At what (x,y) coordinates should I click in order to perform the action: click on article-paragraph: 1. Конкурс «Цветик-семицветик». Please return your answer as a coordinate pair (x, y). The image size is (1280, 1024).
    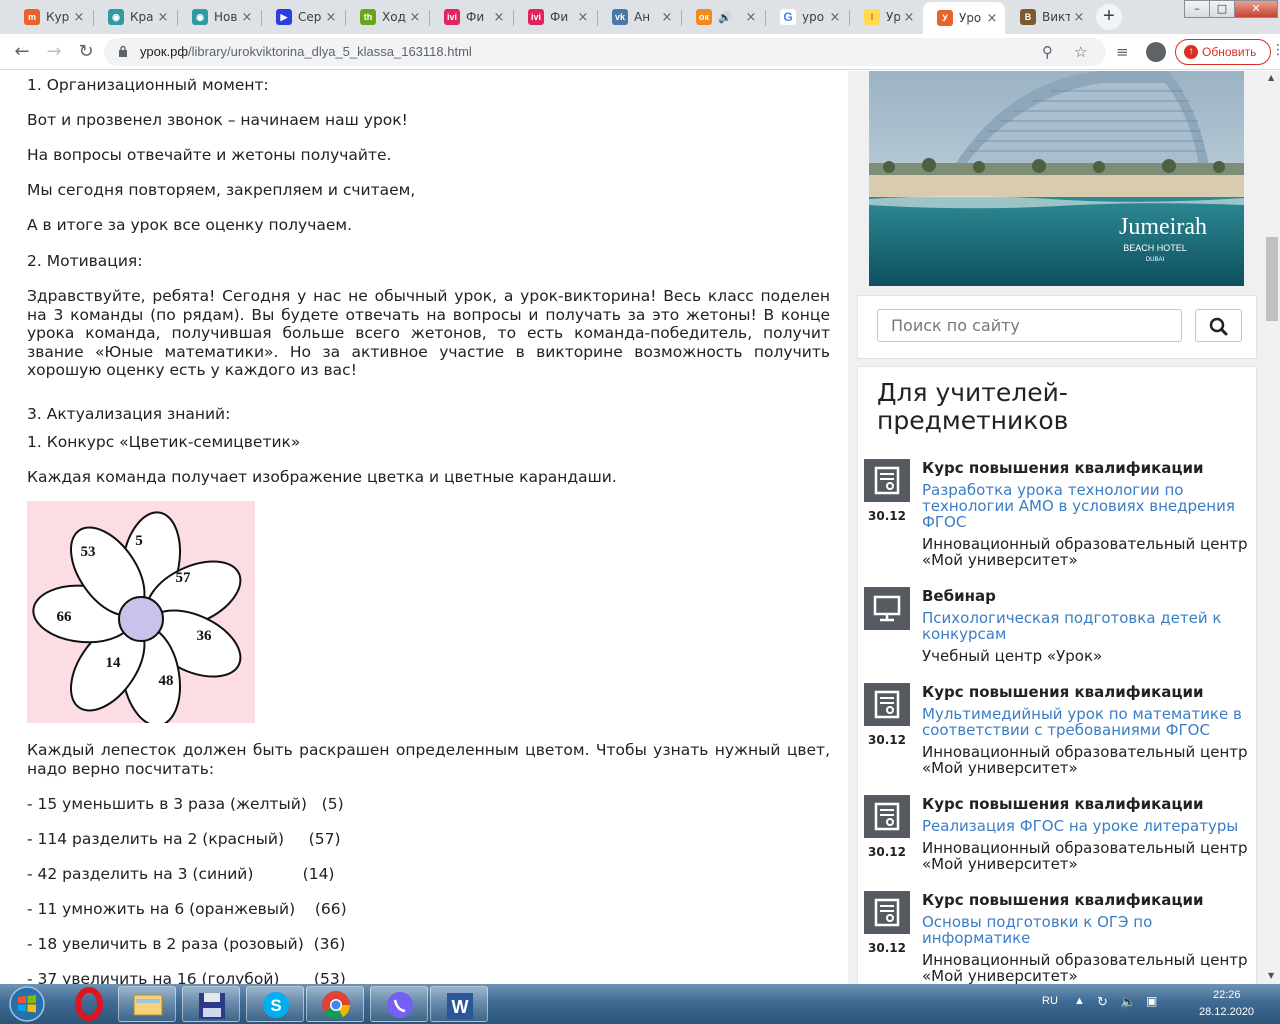
    Looking at the image, I should click on (164, 442).